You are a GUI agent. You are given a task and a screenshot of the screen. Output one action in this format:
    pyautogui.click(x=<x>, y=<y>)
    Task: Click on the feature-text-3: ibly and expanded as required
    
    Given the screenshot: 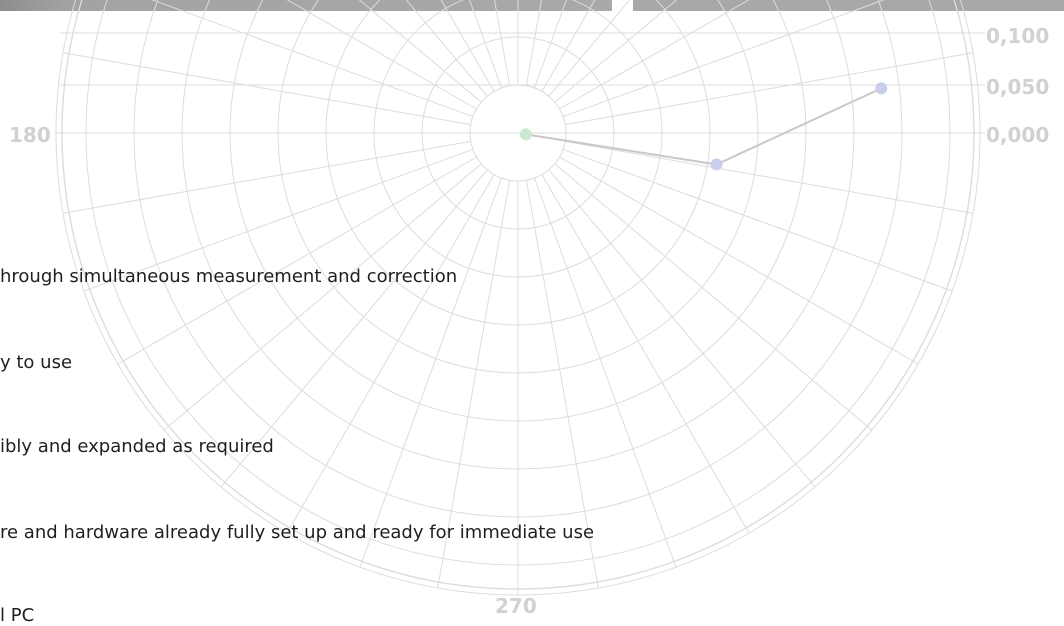 What is the action you would take?
    pyautogui.click(x=137, y=446)
    